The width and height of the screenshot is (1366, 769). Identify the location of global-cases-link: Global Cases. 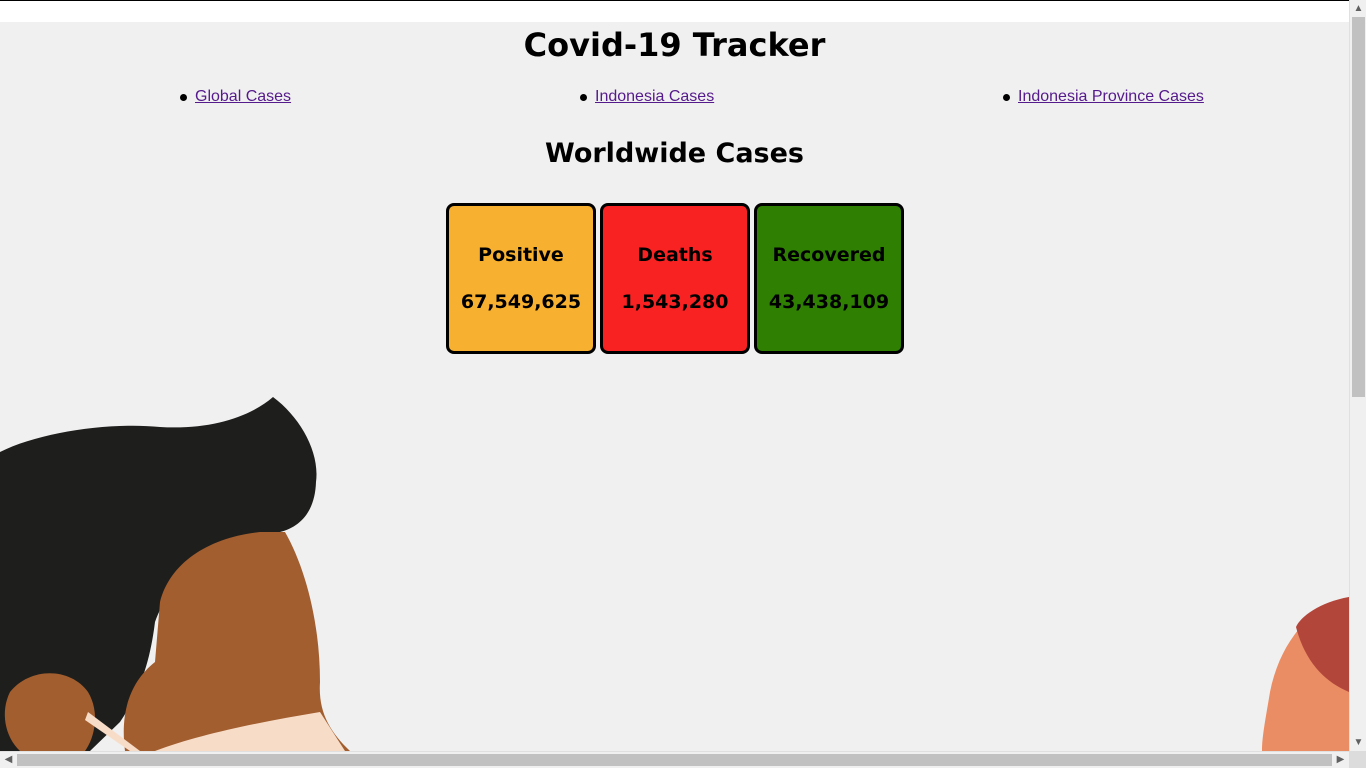
(243, 96).